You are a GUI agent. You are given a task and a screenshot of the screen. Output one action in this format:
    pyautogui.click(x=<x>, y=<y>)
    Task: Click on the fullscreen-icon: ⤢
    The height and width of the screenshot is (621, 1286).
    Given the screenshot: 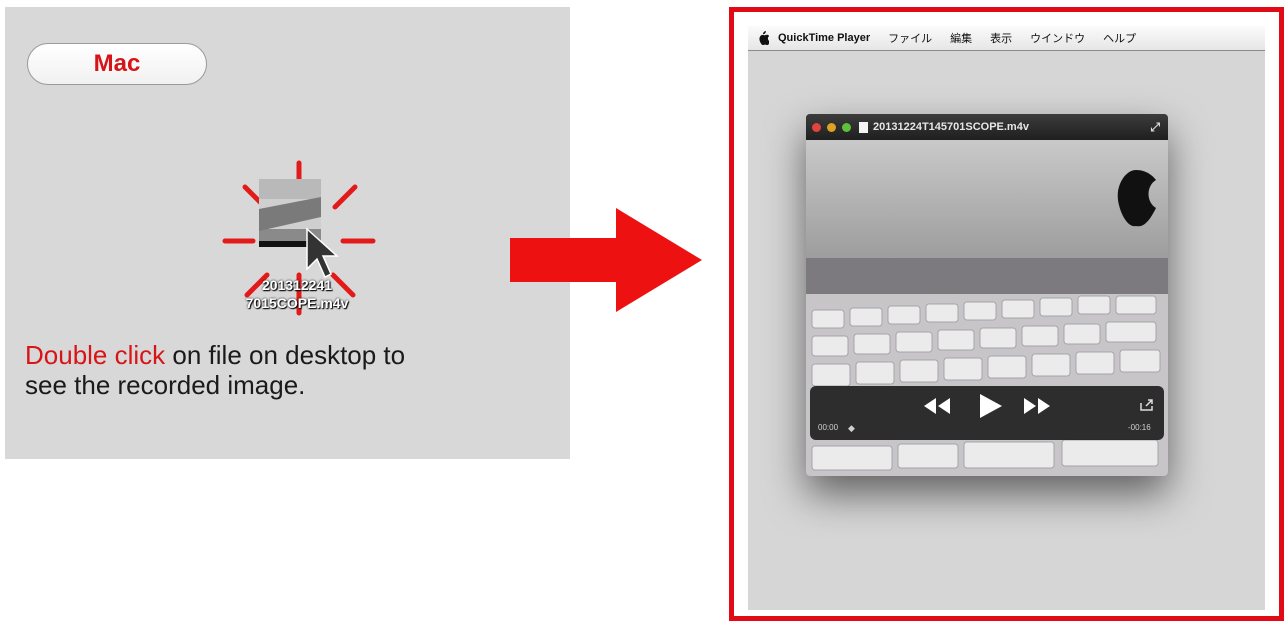 What is the action you would take?
    pyautogui.click(x=1155, y=127)
    